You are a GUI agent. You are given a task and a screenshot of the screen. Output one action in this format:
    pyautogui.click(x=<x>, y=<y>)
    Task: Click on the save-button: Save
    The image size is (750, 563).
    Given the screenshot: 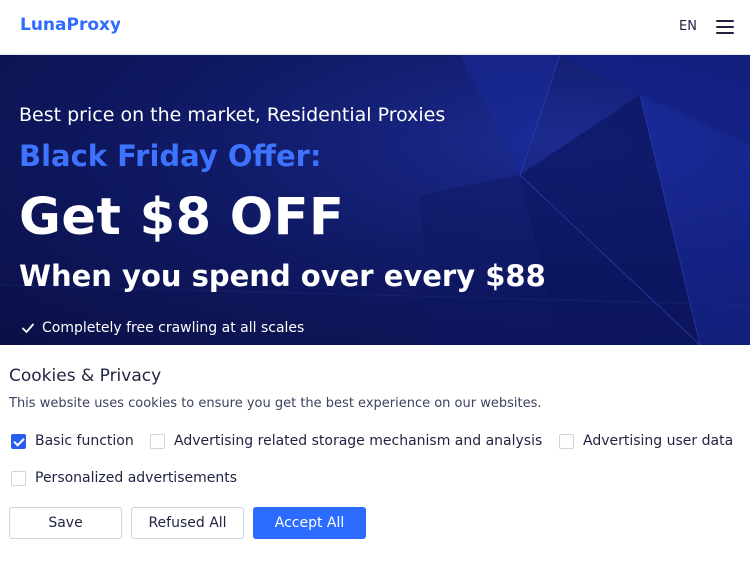 What is the action you would take?
    pyautogui.click(x=65, y=523)
    